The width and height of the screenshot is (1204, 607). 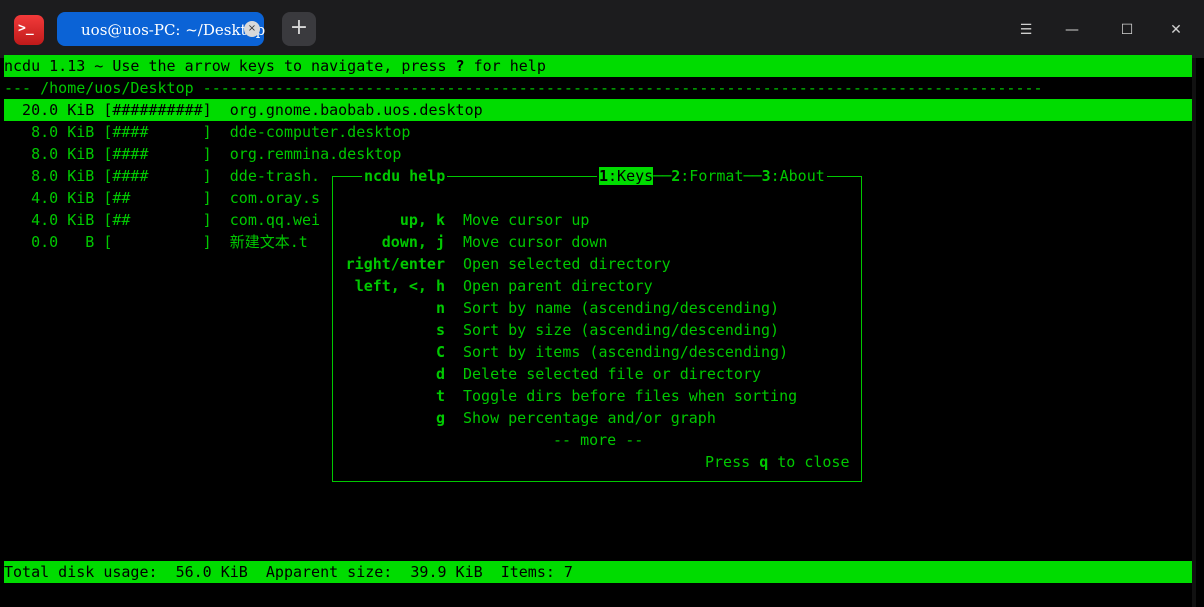 What do you see at coordinates (299, 29) in the screenshot?
I see `new-tab-button: +` at bounding box center [299, 29].